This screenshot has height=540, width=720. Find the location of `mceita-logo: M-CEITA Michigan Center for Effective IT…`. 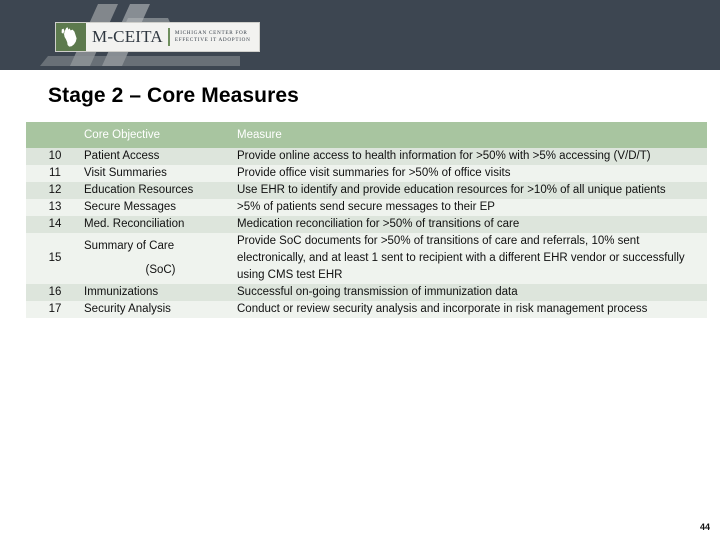

mceita-logo: M-CEITA Michigan Center for Effective IT… is located at coordinates (157, 37).